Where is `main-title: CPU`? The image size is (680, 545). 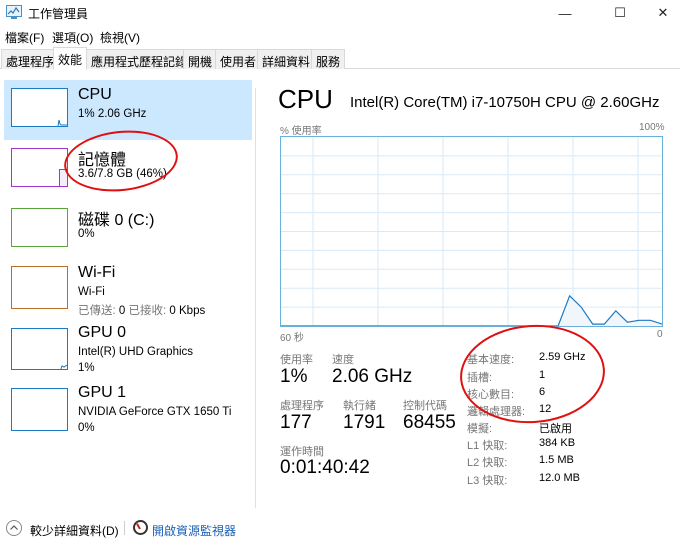
main-title: CPU is located at coordinates (305, 99).